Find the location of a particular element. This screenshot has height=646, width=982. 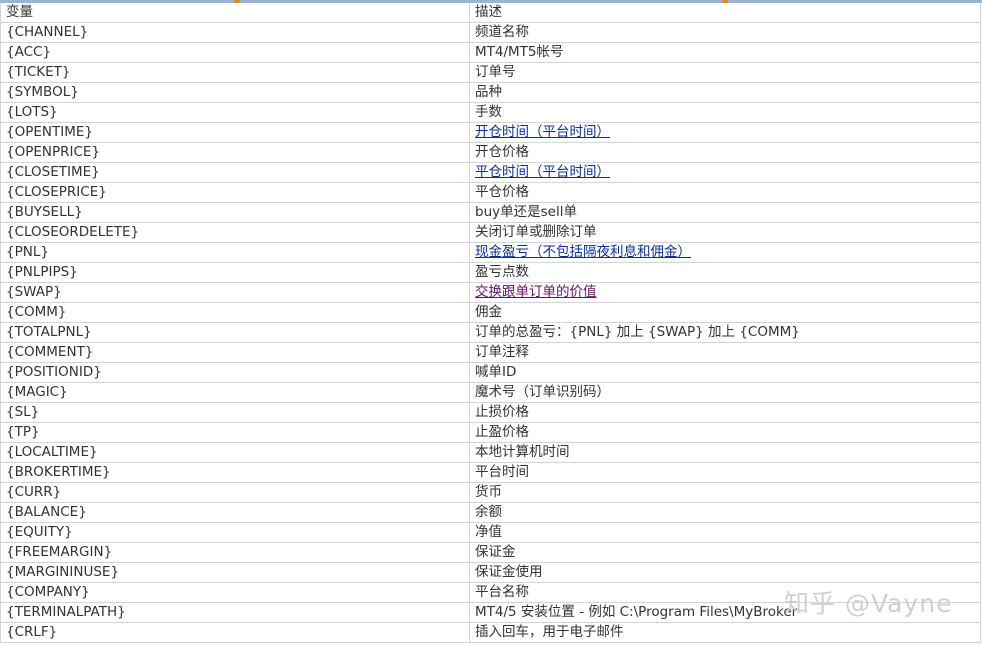

variable-cell: {CRLF} is located at coordinates (235, 632).